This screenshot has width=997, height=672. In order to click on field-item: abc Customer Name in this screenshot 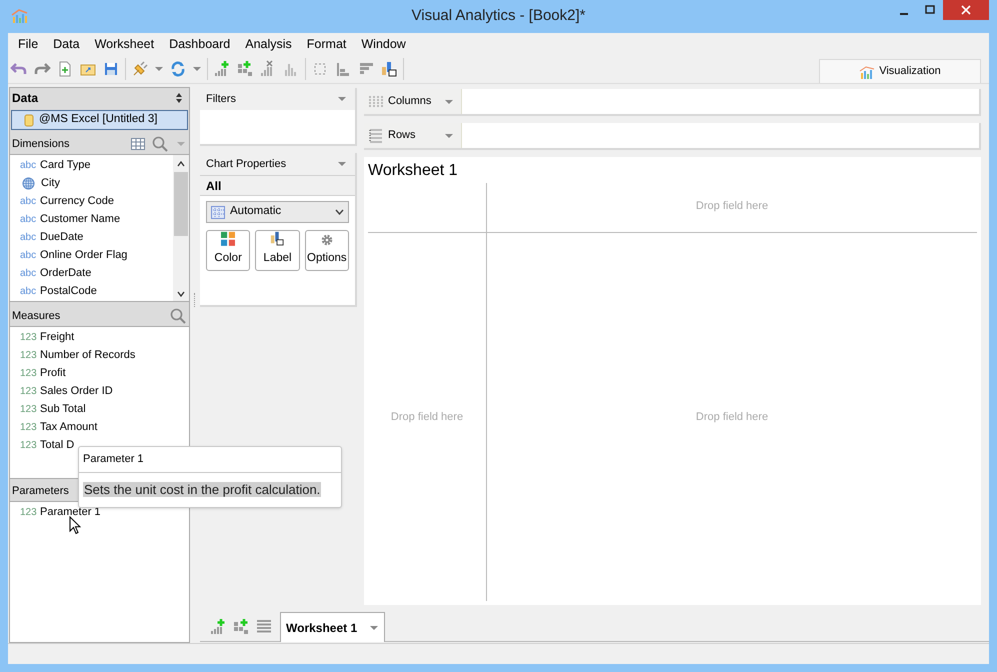, I will do `click(70, 219)`.